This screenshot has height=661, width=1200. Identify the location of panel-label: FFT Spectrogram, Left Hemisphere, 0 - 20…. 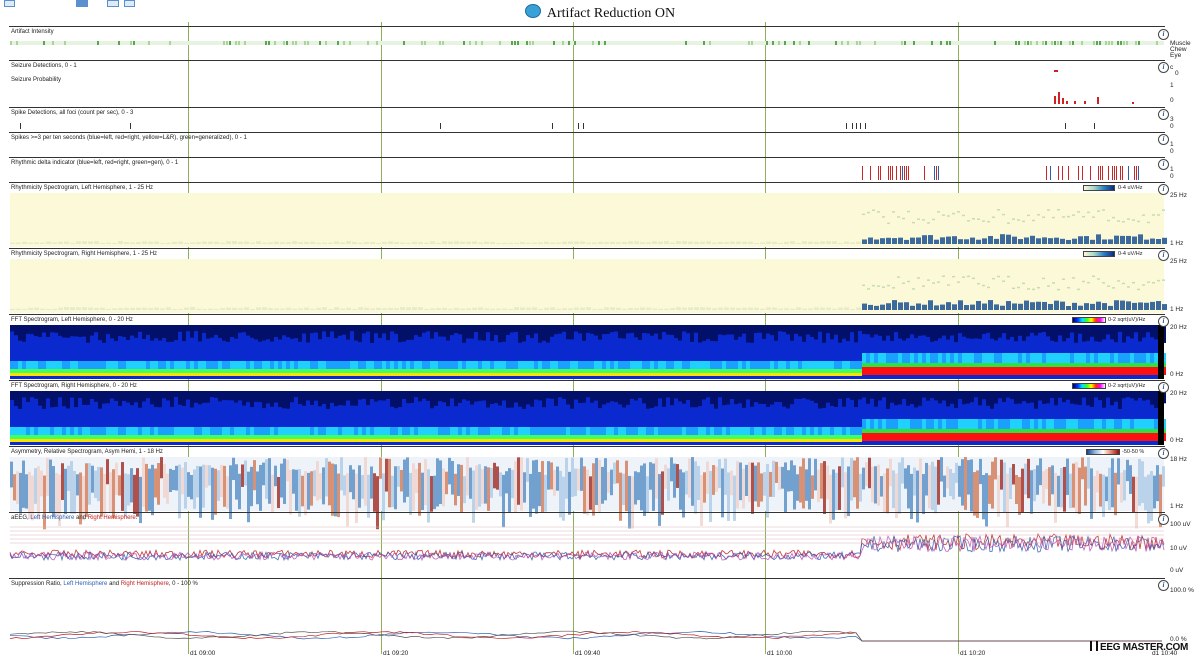
(72, 320).